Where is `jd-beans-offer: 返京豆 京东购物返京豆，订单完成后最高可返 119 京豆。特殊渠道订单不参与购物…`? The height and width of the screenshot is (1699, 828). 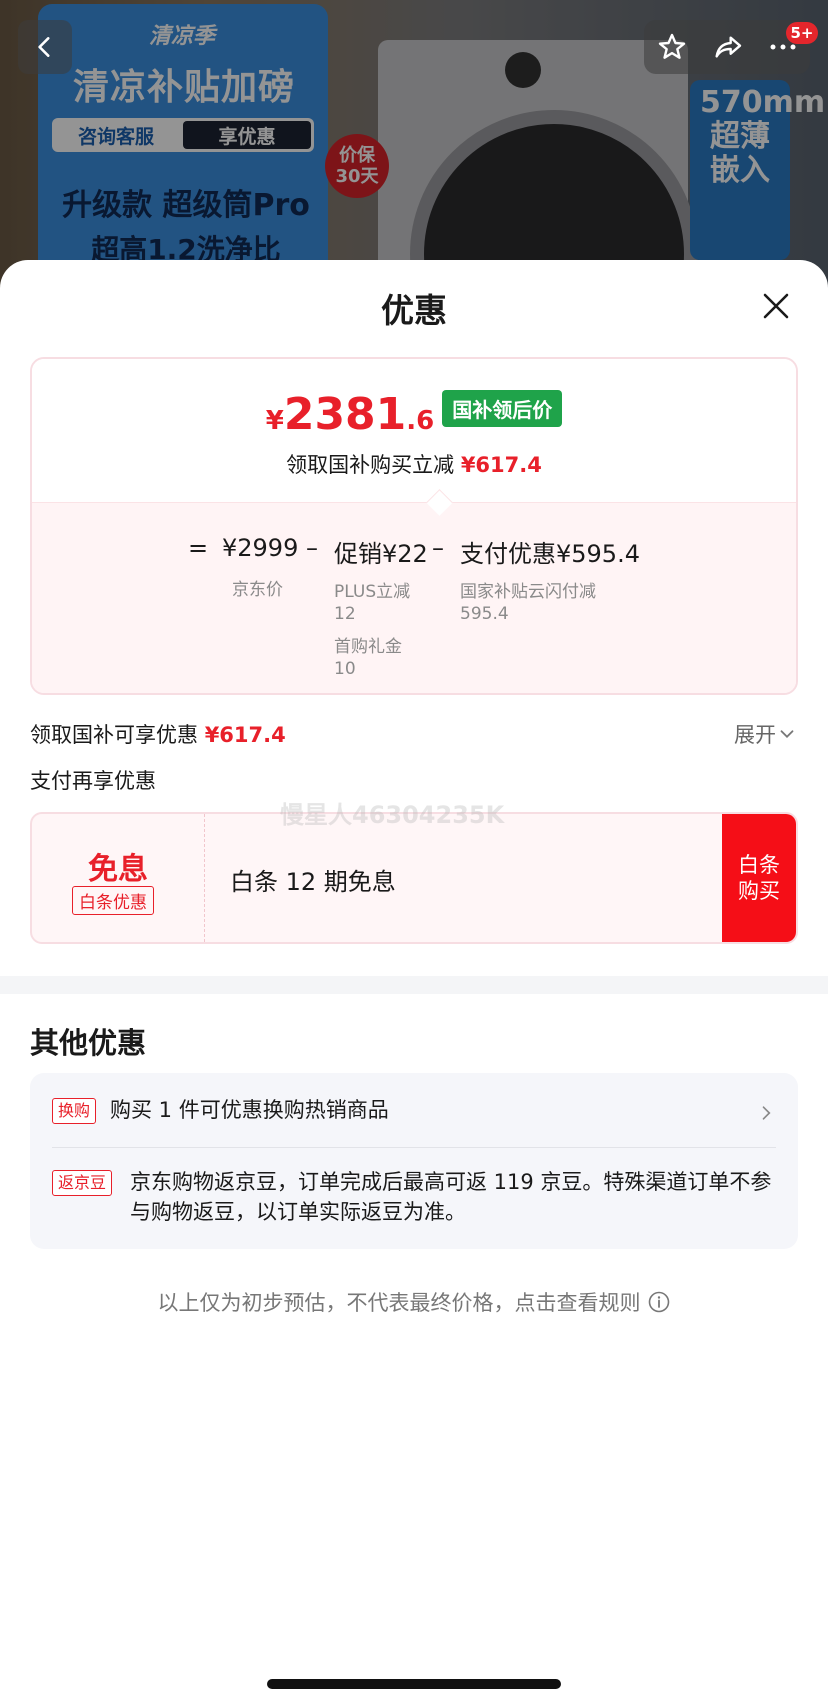 jd-beans-offer: 返京豆 京东购物返京豆，订单完成后最高可返 119 京豆。特殊渠道订单不参与购物… is located at coordinates (414, 1199).